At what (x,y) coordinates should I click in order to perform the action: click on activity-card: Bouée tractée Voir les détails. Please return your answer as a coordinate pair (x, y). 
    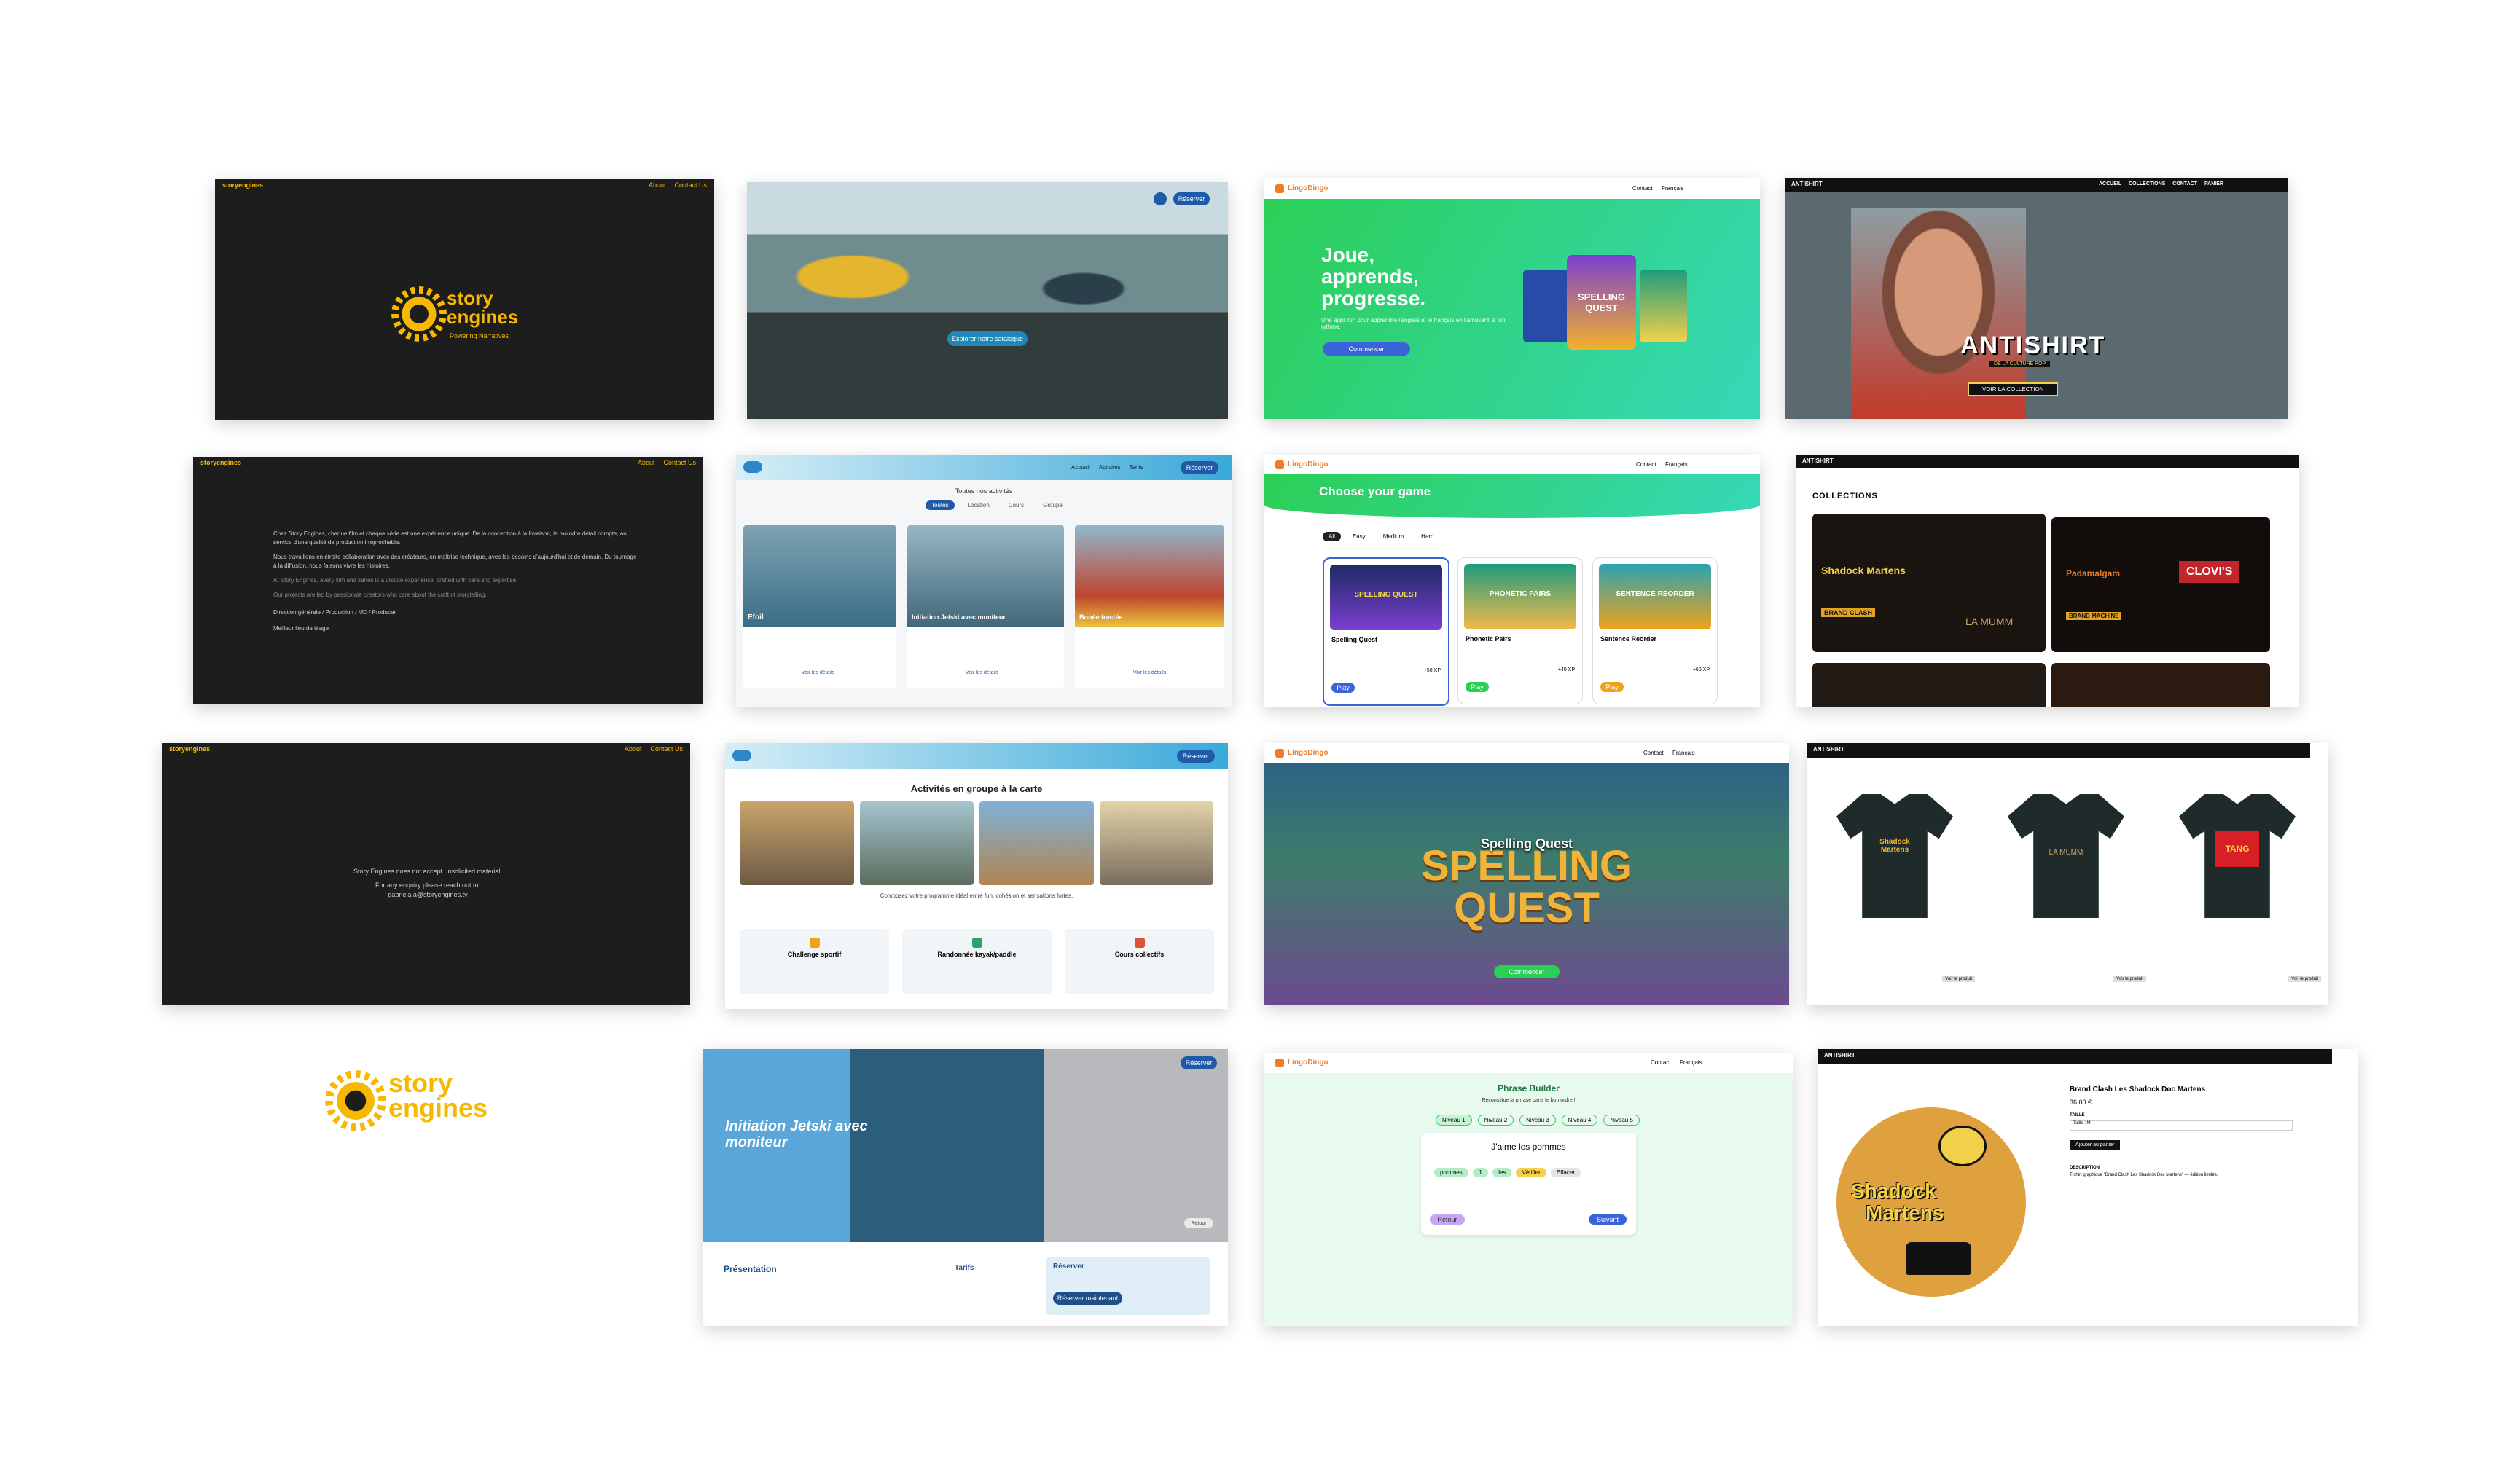
    Looking at the image, I should click on (1149, 606).